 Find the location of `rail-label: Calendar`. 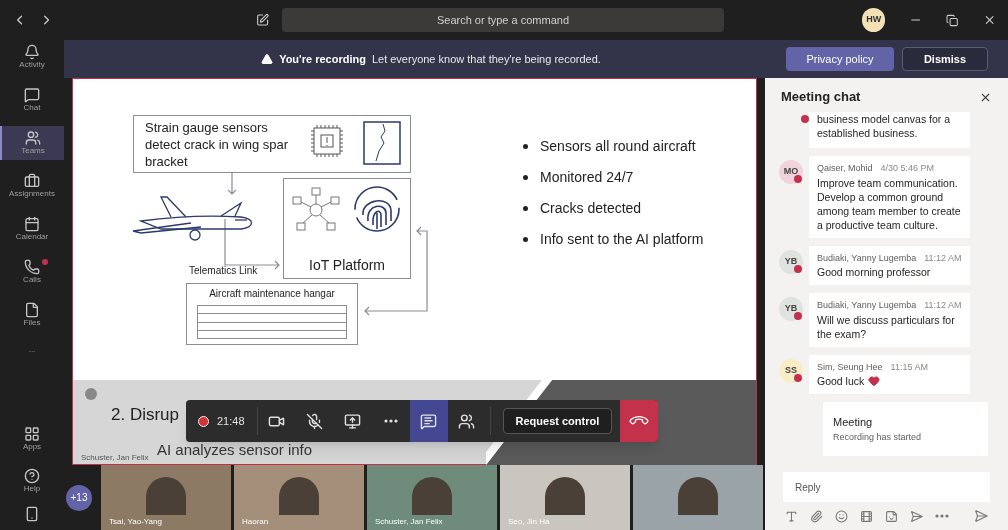

rail-label: Calendar is located at coordinates (32, 237).